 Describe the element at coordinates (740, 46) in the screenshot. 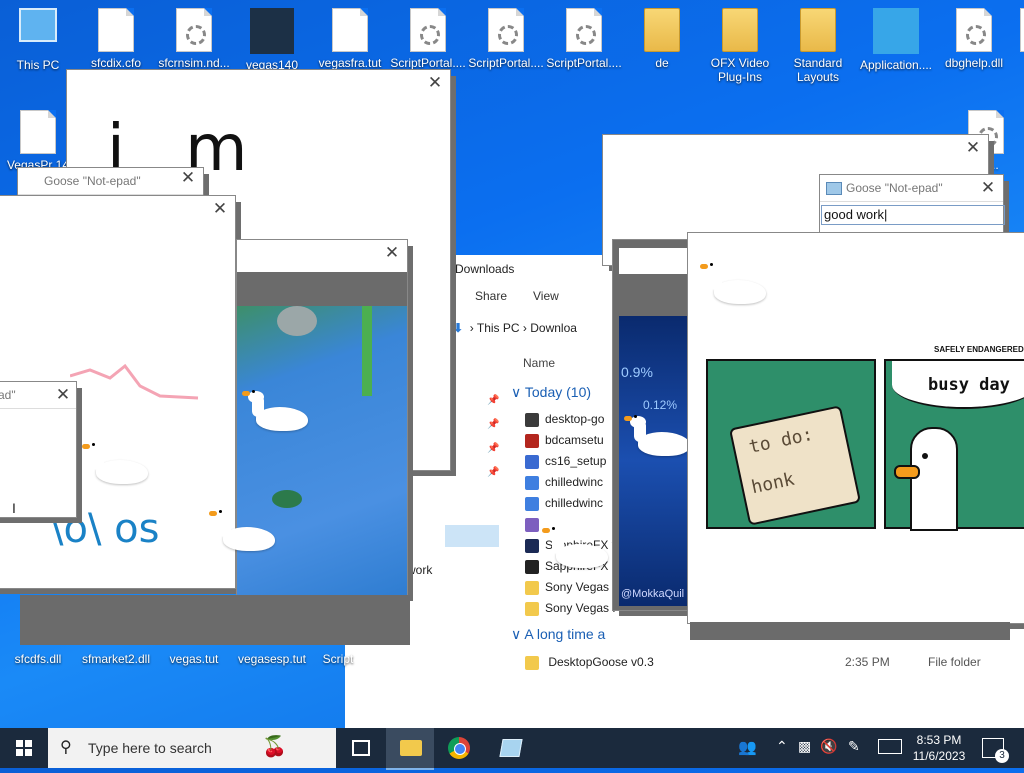

I see `desktop-icon: OFX Video Plug-Ins` at that location.